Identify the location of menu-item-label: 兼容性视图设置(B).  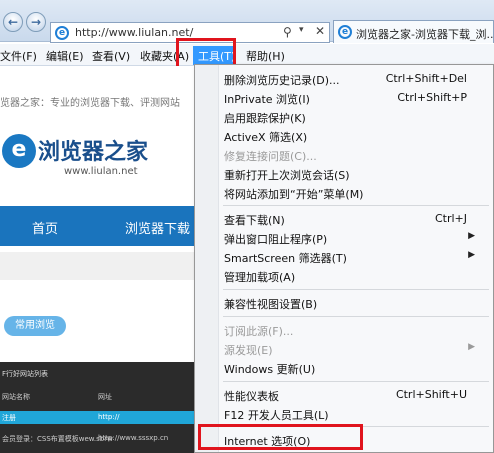
(271, 304).